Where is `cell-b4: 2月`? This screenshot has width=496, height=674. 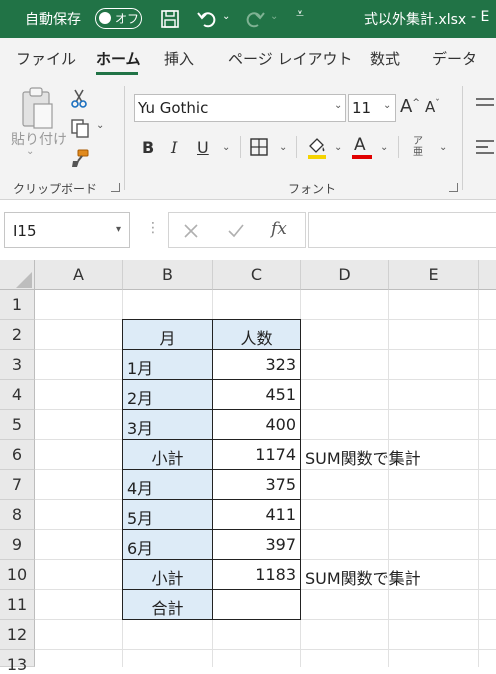
cell-b4: 2月 is located at coordinates (167, 395).